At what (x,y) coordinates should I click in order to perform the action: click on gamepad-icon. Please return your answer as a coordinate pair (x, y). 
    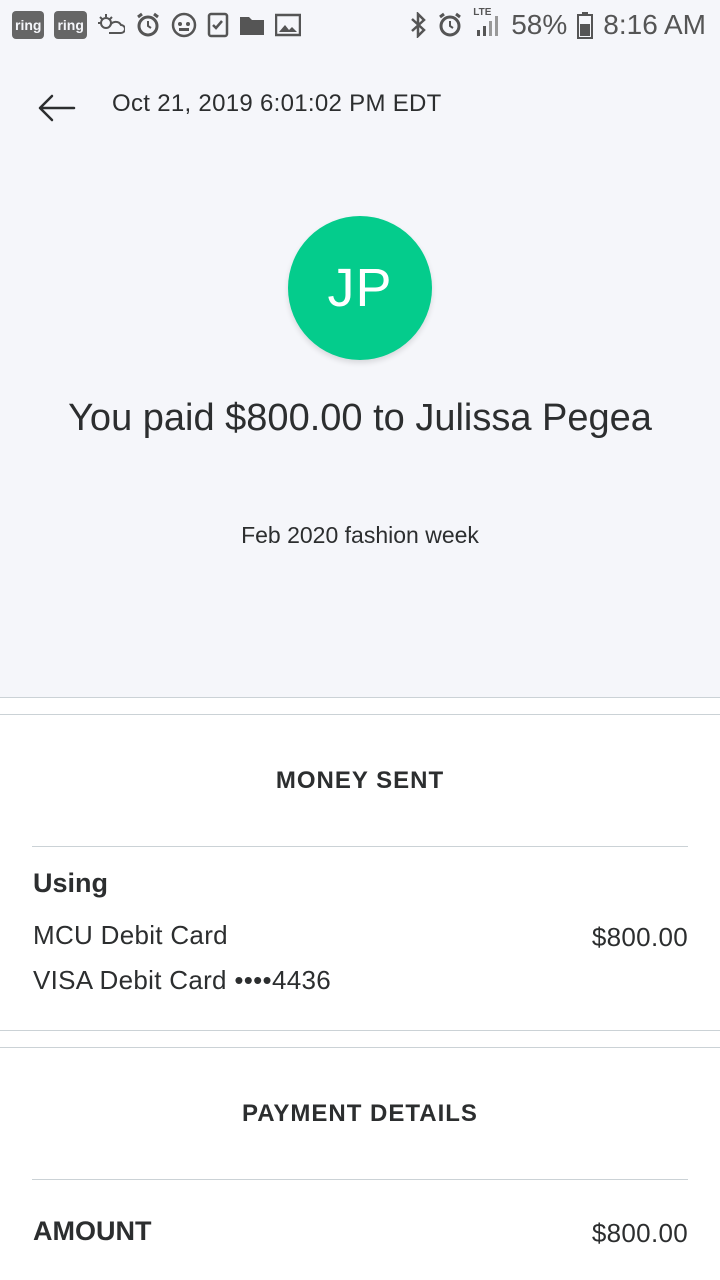
    Looking at the image, I should click on (184, 25).